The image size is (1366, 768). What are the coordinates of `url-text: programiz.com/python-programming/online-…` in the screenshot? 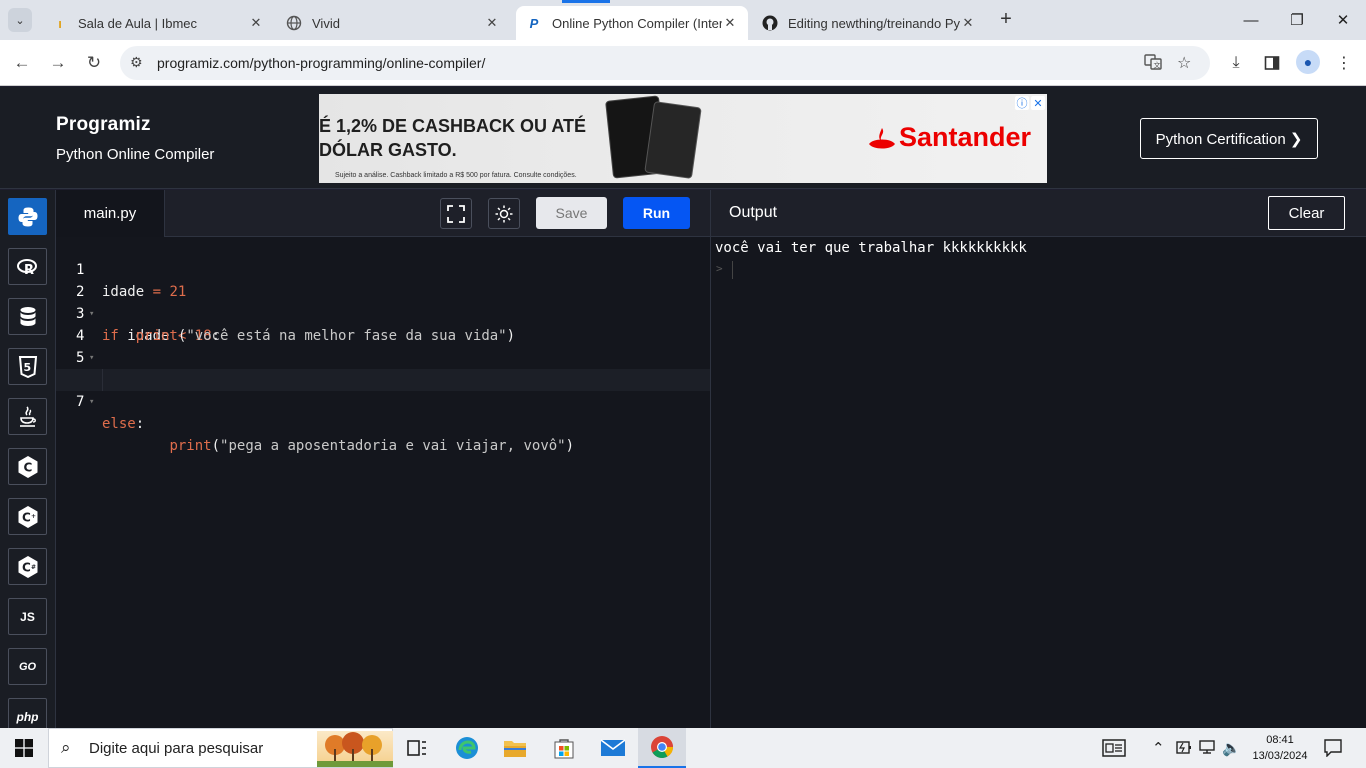 It's located at (321, 63).